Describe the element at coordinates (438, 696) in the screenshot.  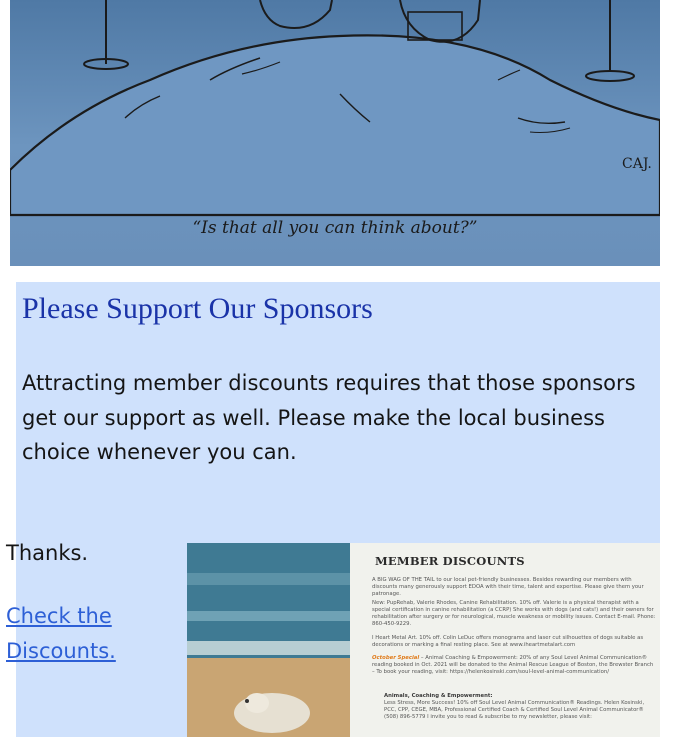
I see `discount-item-coaching-title: Animals, Coaching & Empowerment:` at that location.